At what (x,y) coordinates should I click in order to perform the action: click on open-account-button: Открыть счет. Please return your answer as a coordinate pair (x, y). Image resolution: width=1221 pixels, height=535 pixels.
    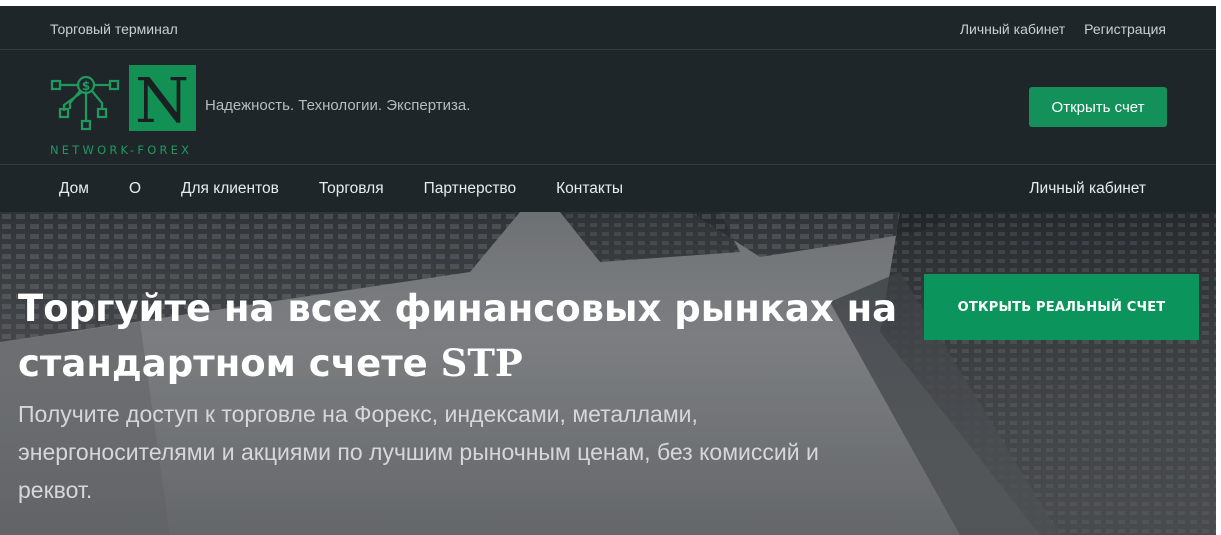
    Looking at the image, I should click on (1098, 107).